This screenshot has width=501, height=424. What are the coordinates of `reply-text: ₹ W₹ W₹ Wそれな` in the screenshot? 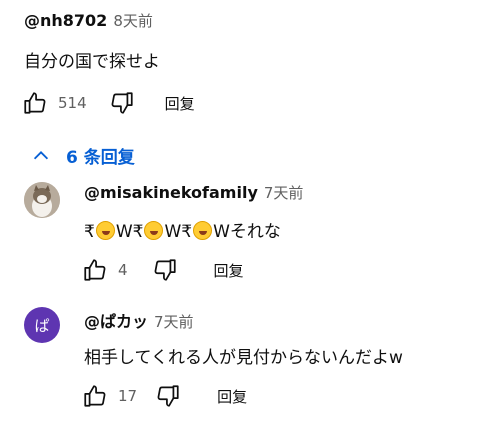 It's located at (182, 229).